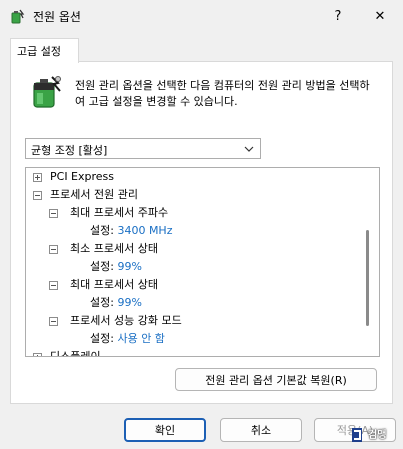  Describe the element at coordinates (53, 249) in the screenshot. I see `collapse-min-state` at that location.